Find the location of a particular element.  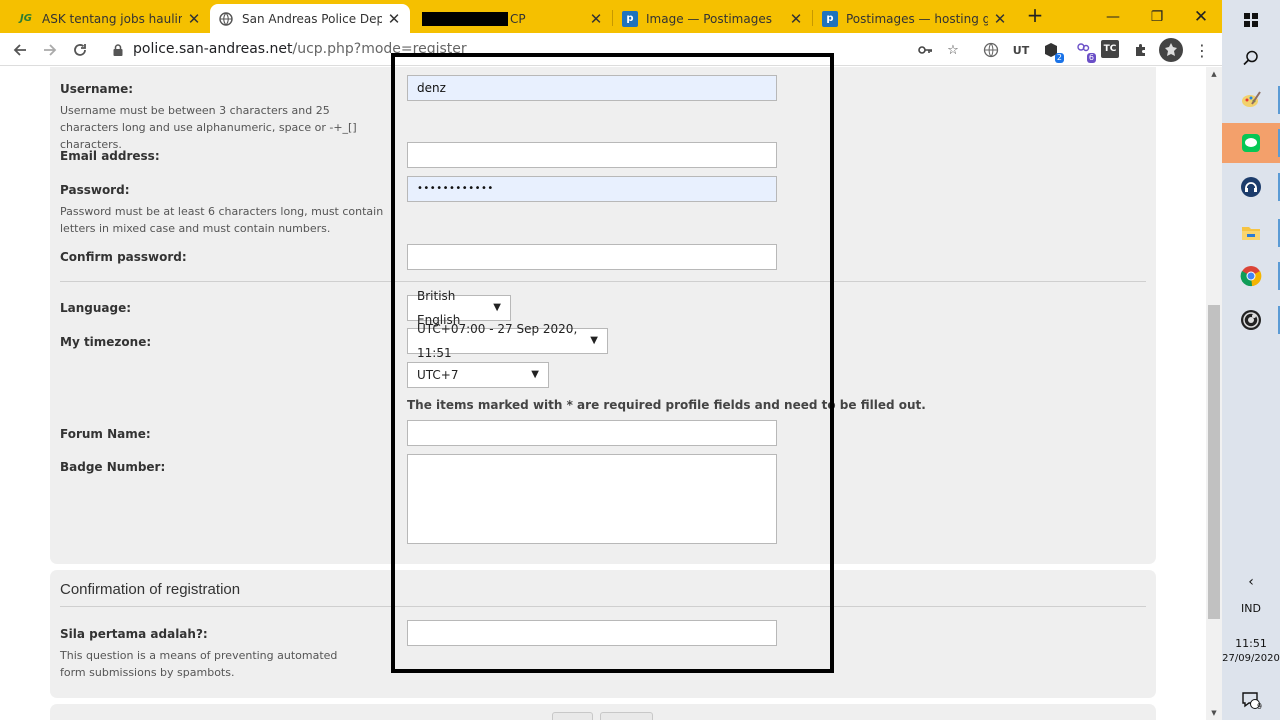

timezone-label: My timezone: is located at coordinates (106, 342).